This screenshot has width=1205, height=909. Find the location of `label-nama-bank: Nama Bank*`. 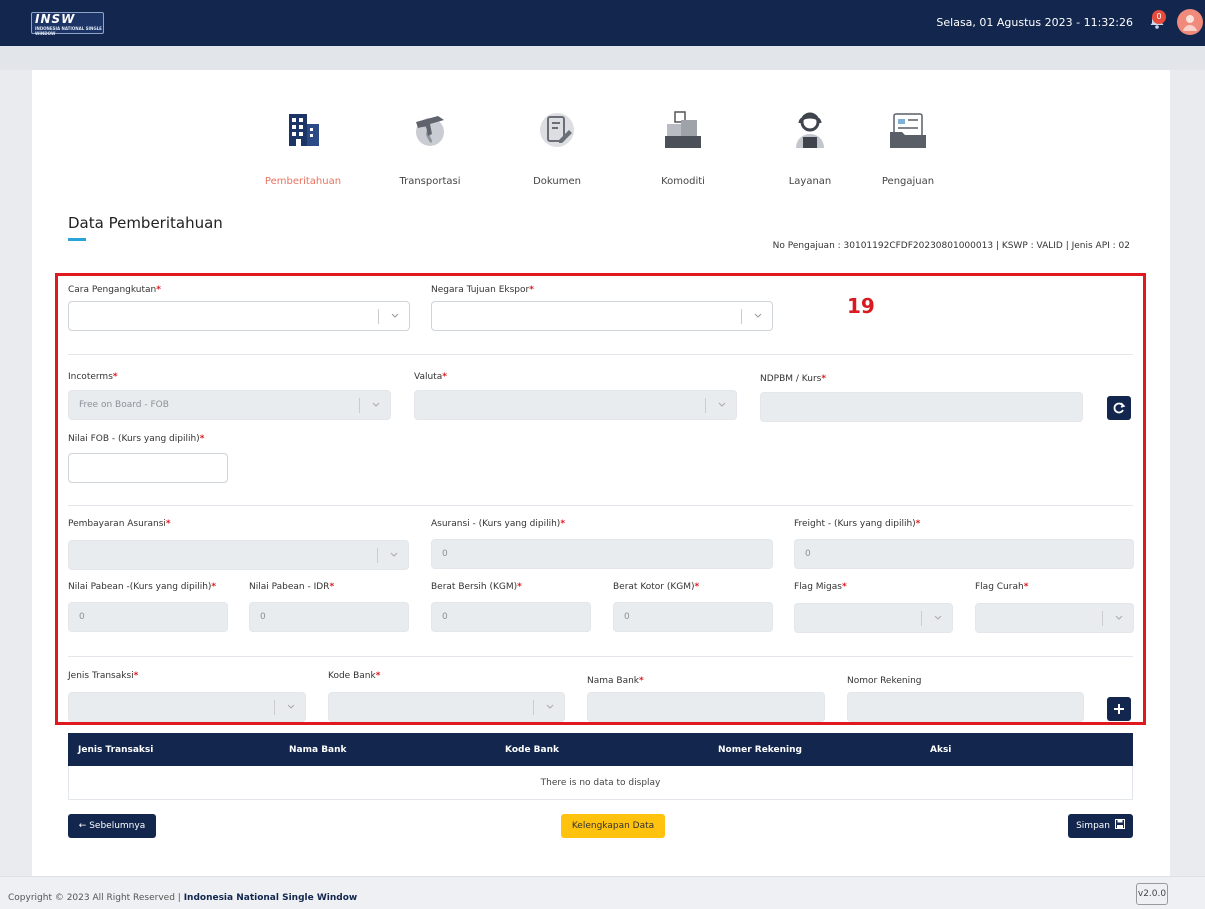

label-nama-bank: Nama Bank* is located at coordinates (615, 681).